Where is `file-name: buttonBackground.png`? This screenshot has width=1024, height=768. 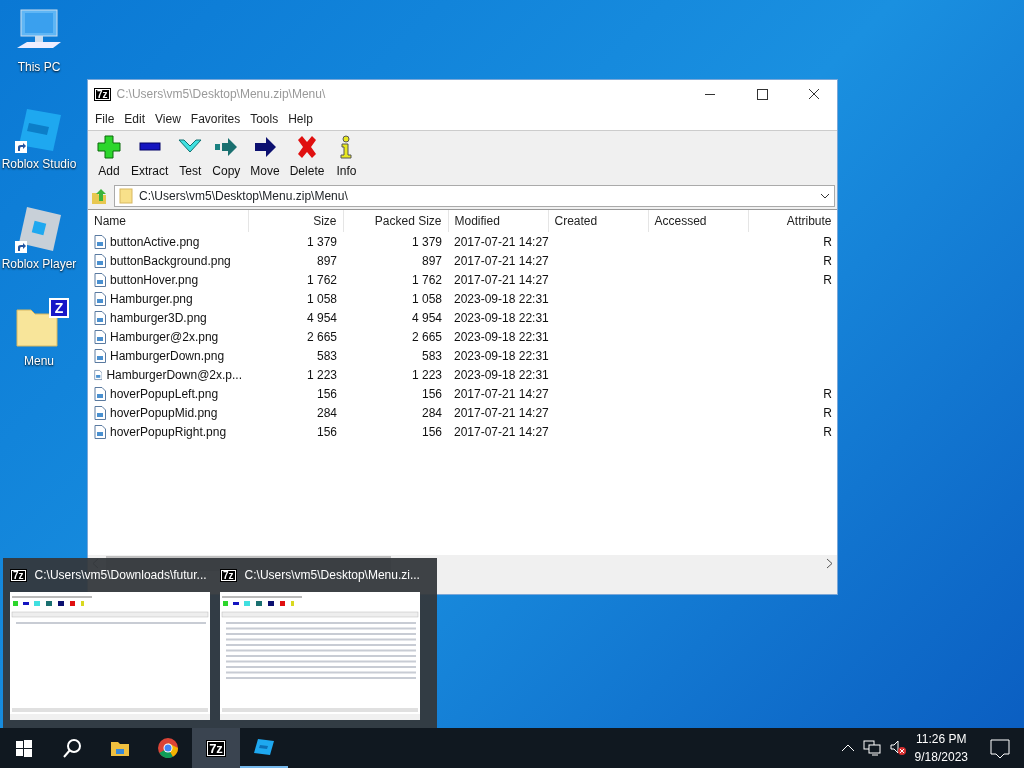 file-name: buttonBackground.png is located at coordinates (170, 260).